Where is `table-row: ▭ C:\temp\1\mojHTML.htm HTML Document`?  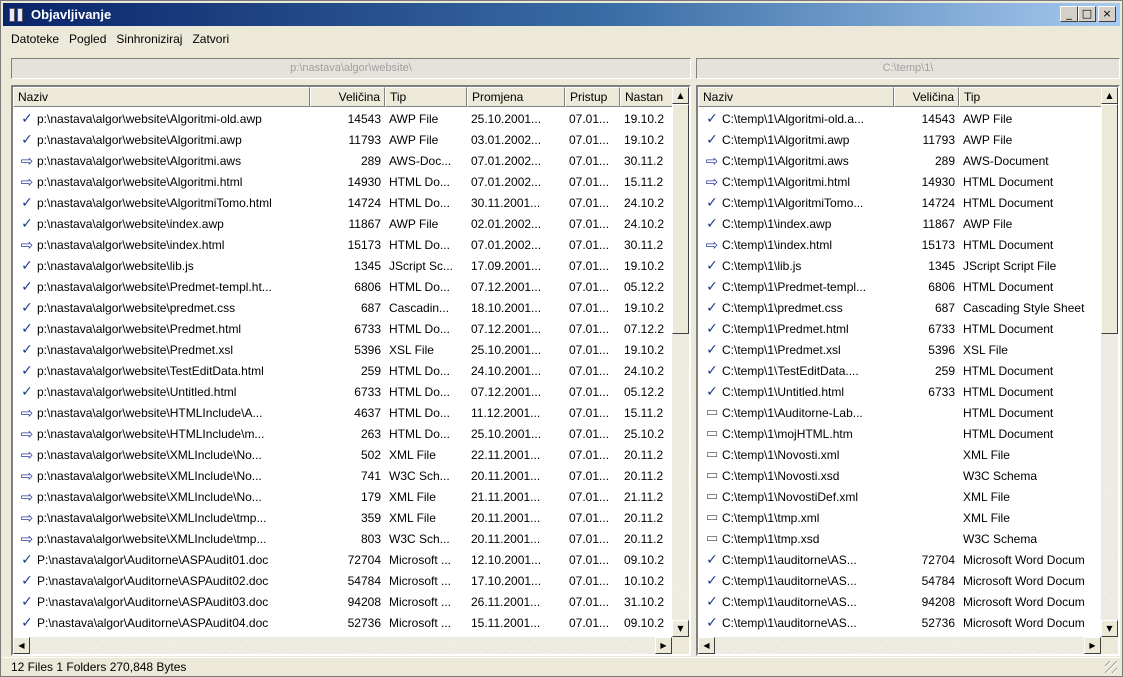 table-row: ▭ C:\temp\1\mojHTML.htm HTML Document is located at coordinates (901, 433).